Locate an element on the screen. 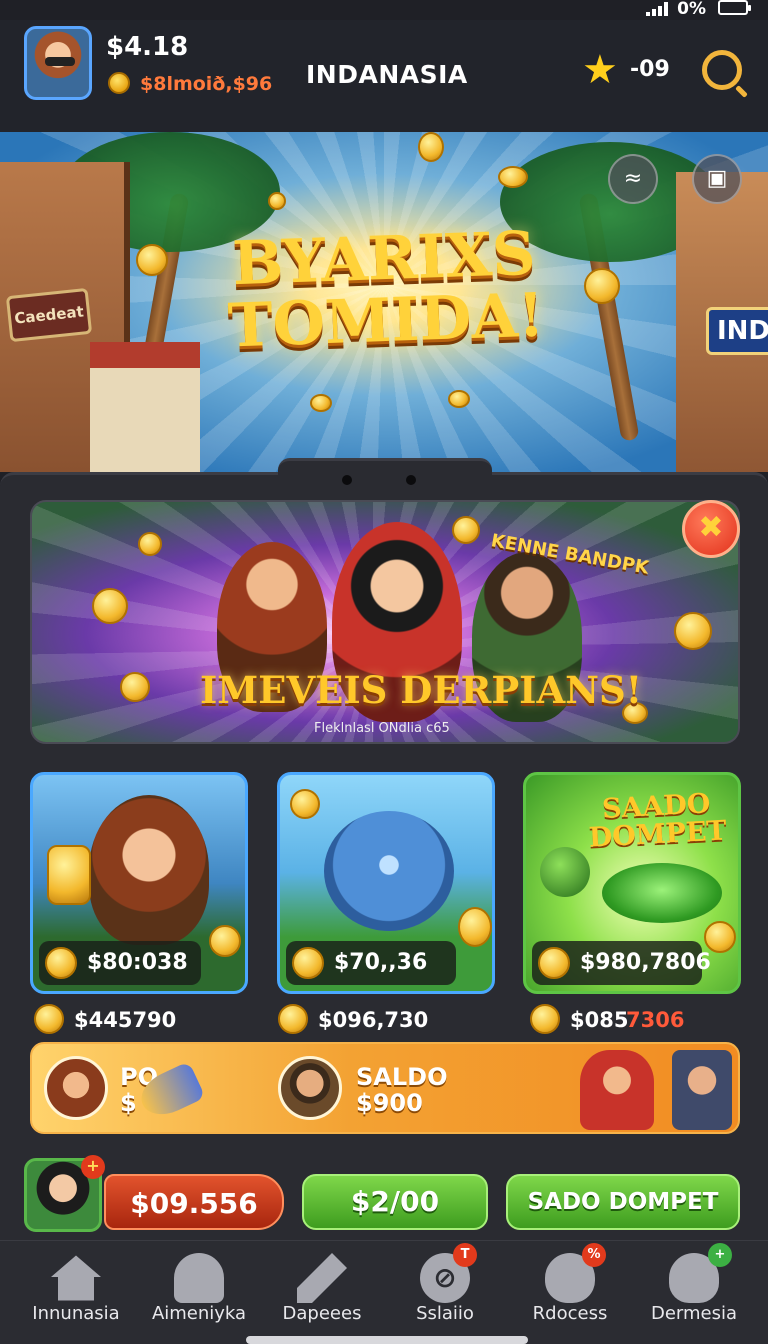 This screenshot has width=768, height=1344. card-price: $70,,36 is located at coordinates (381, 962).